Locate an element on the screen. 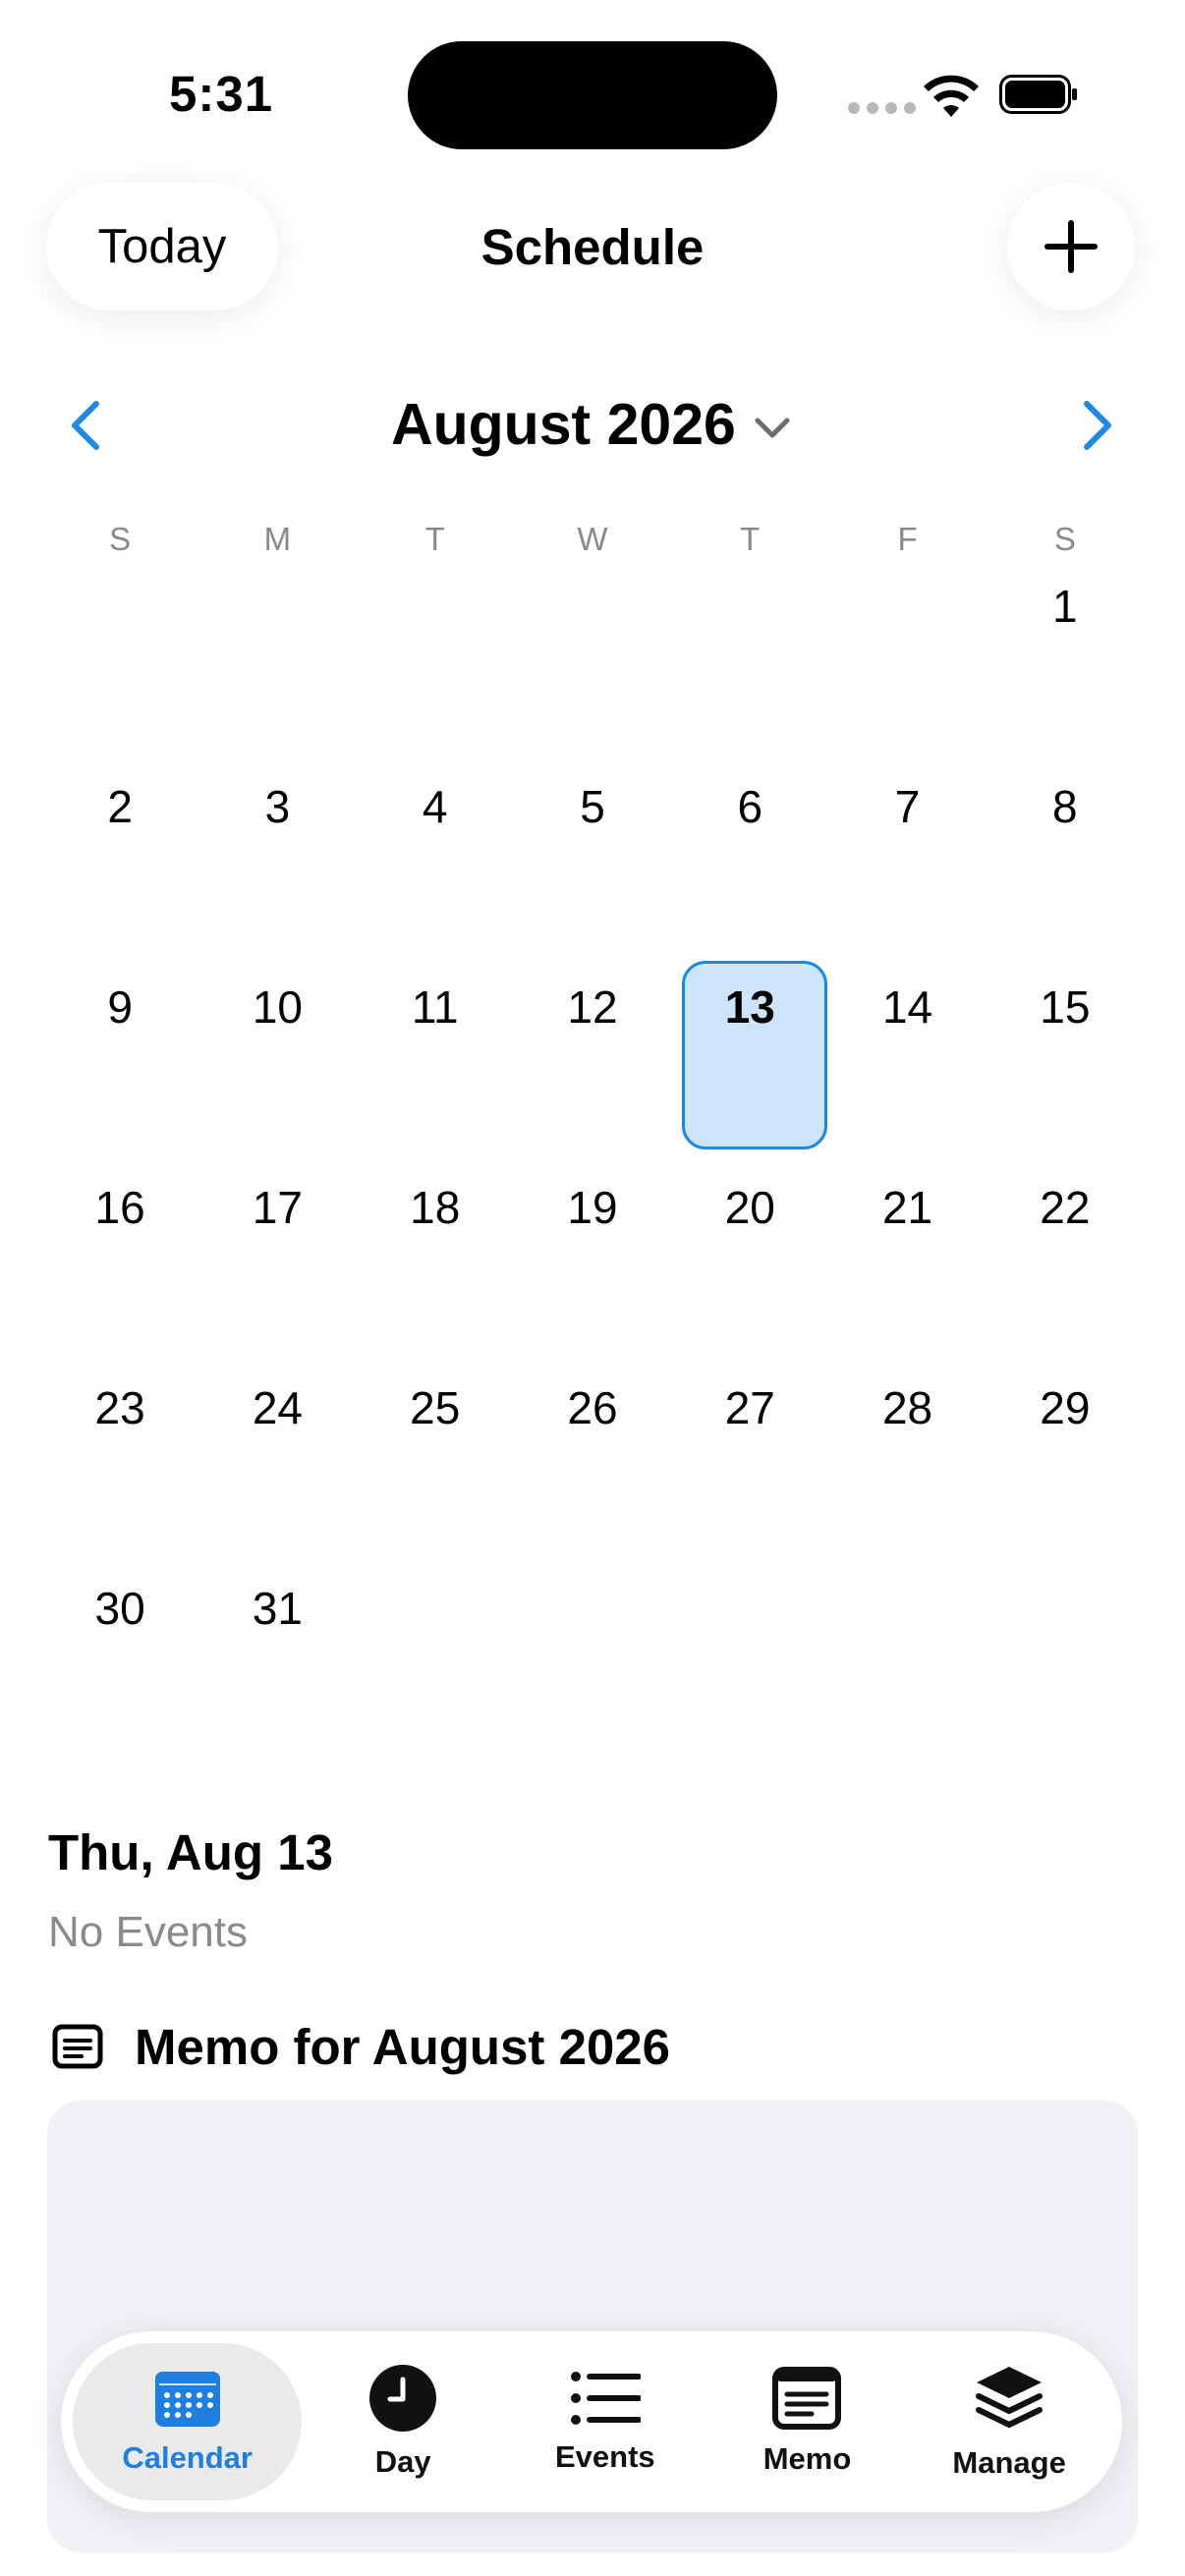  day-cell: 2 is located at coordinates (120, 870).